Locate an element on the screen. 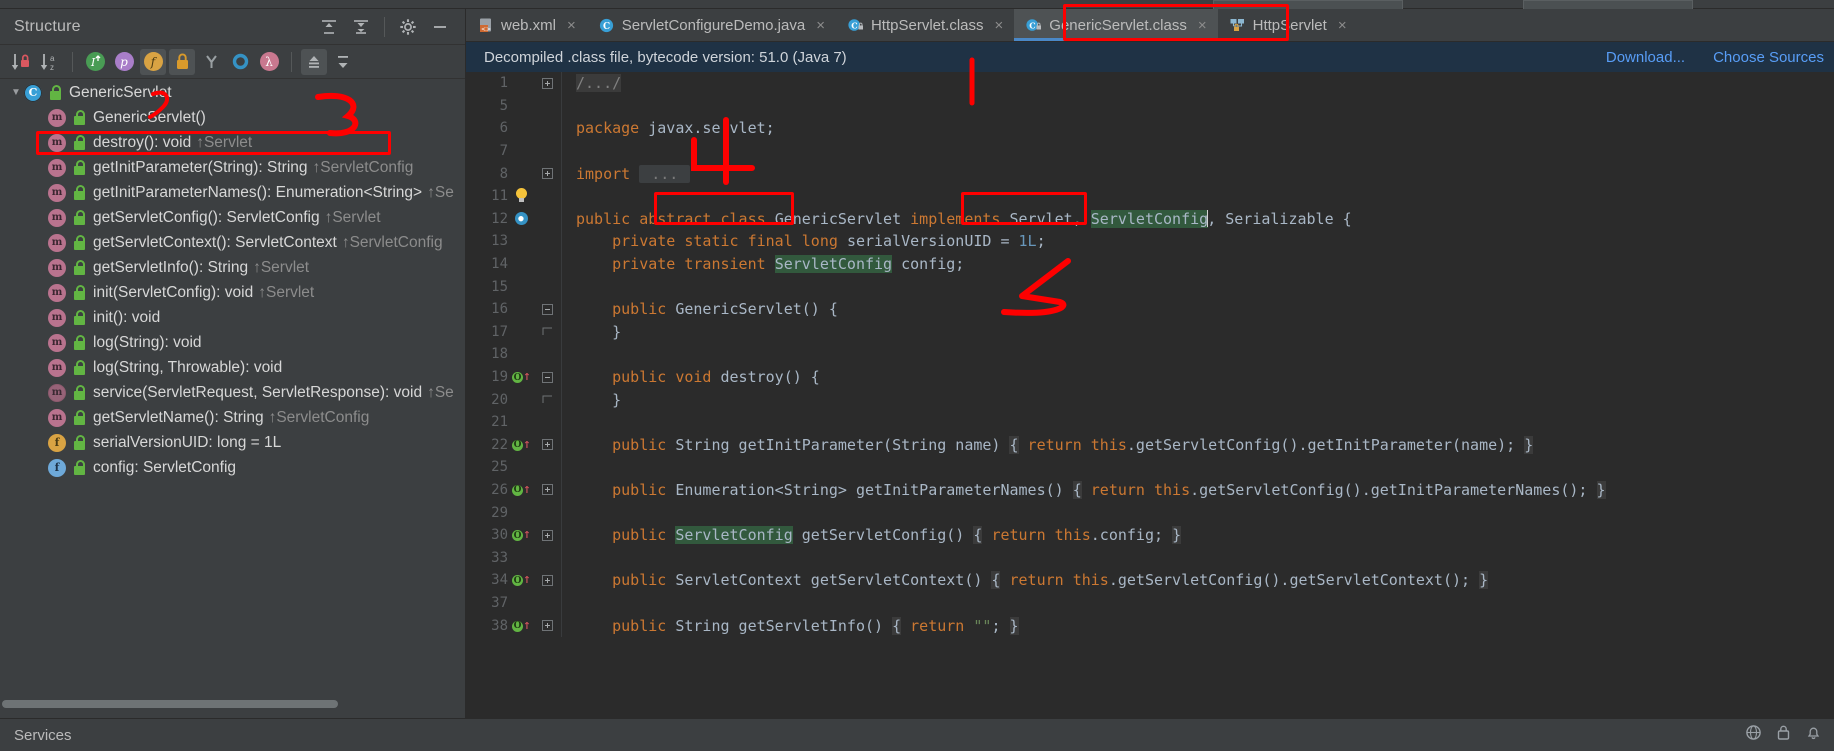 The image size is (1834, 751). tree-node: f serialVersionUID: long = 1L is located at coordinates (232, 442).